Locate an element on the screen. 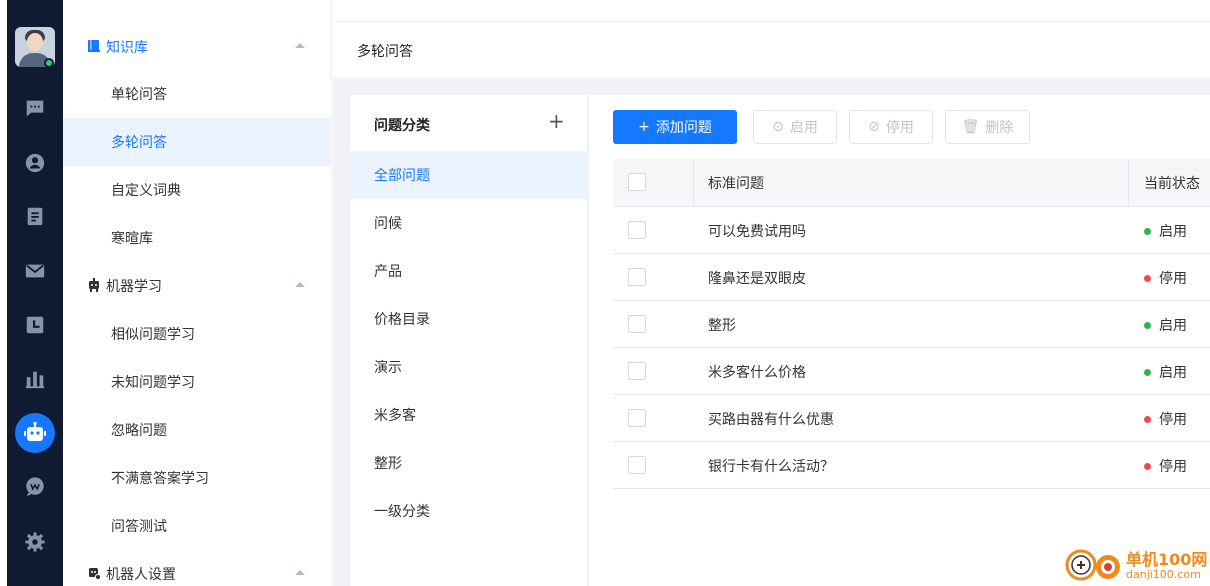 Image resolution: width=1210 pixels, height=586 pixels. online-status-dot is located at coordinates (49, 63).